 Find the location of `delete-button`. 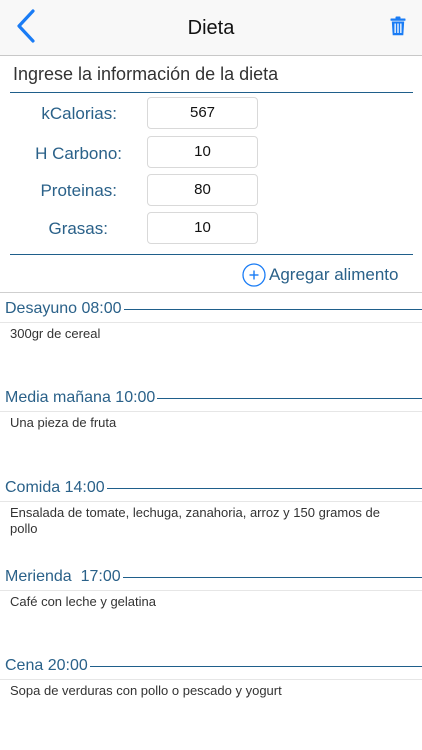

delete-button is located at coordinates (398, 26).